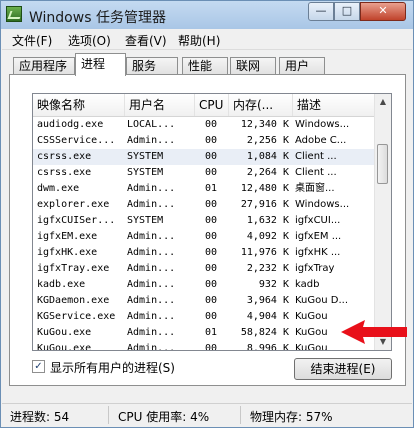 Image resolution: width=414 pixels, height=428 pixels. Describe the element at coordinates (267, 347) in the screenshot. I see `process-memory: 8,996 K` at that location.